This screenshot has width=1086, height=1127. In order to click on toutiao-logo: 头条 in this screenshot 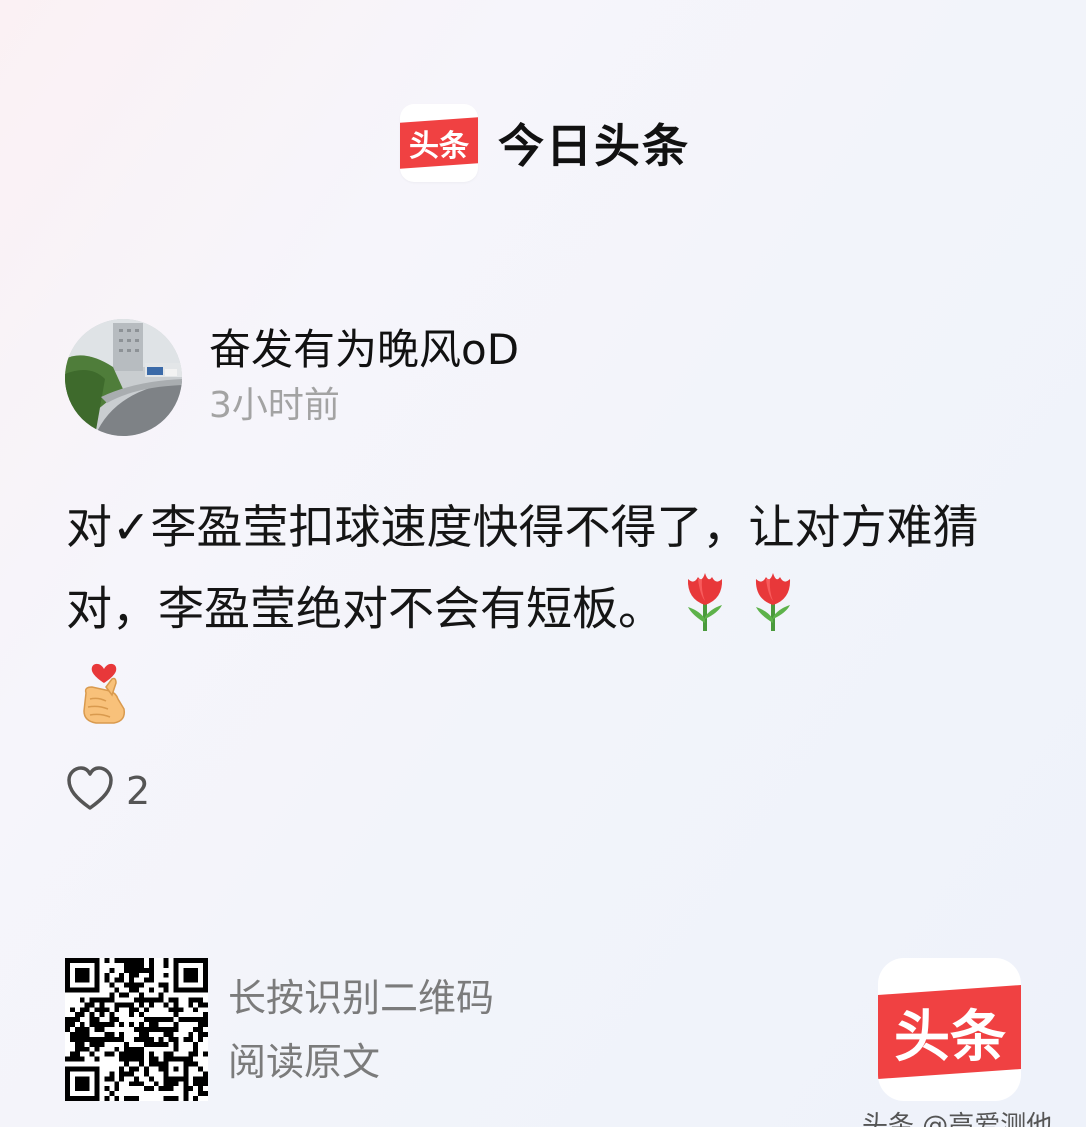, I will do `click(439, 143)`.